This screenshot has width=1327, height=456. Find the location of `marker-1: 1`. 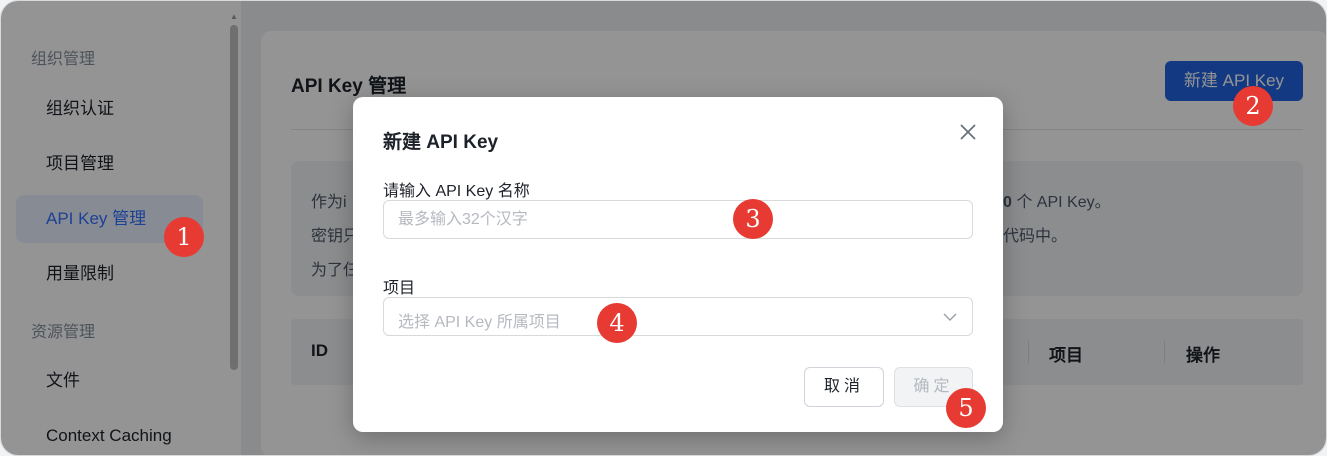

marker-1: 1 is located at coordinates (184, 237).